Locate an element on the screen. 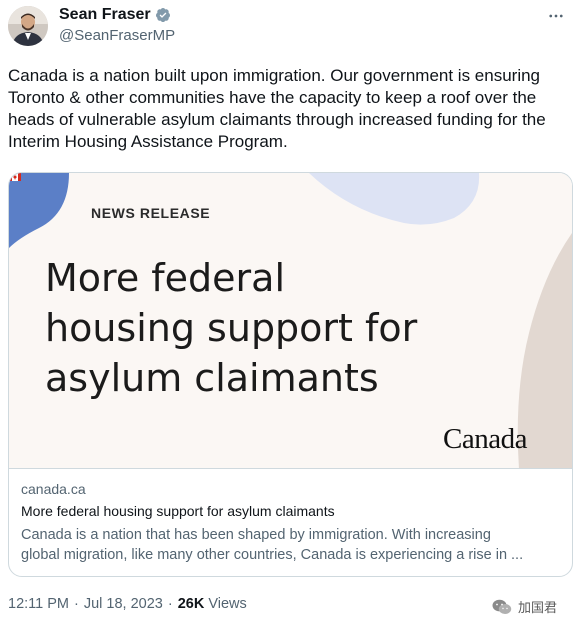  headline-line: housing support for is located at coordinates (231, 328).